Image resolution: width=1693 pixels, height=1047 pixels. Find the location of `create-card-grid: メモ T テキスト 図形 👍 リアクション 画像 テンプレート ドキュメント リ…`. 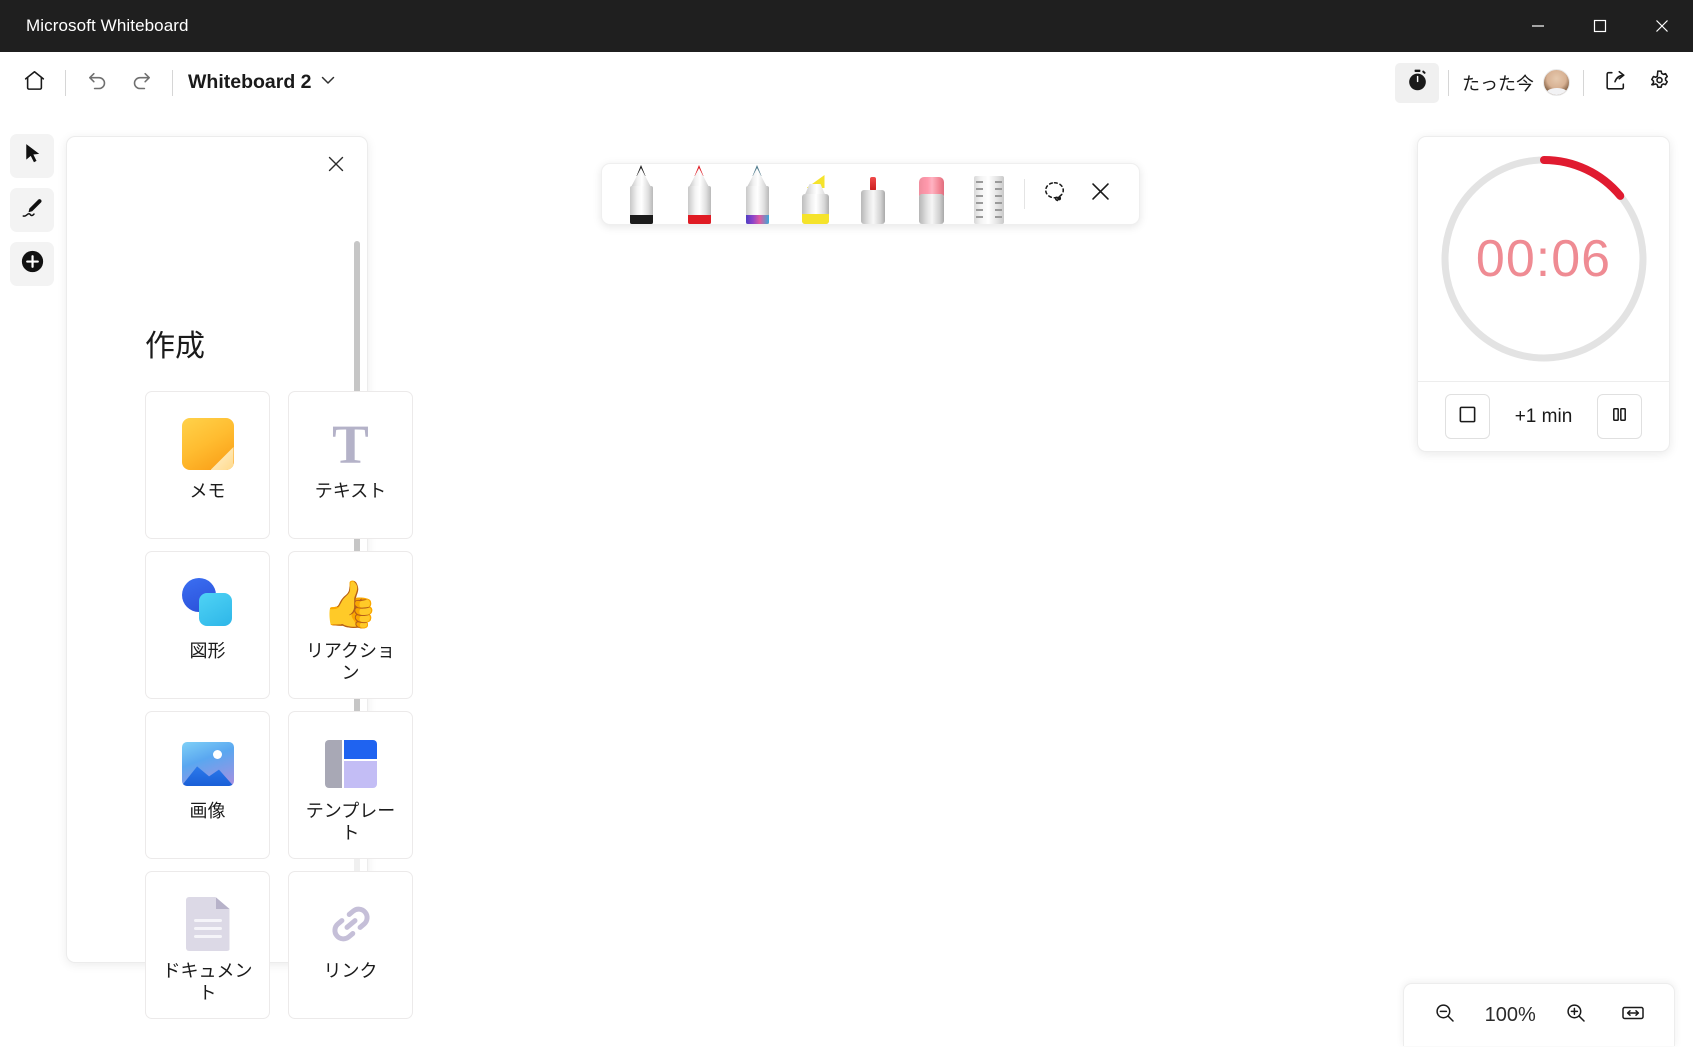

create-card-grid: メモ T テキスト 図形 👍 リアクション 画像 テンプレート ドキュメント リ… is located at coordinates (279, 705).